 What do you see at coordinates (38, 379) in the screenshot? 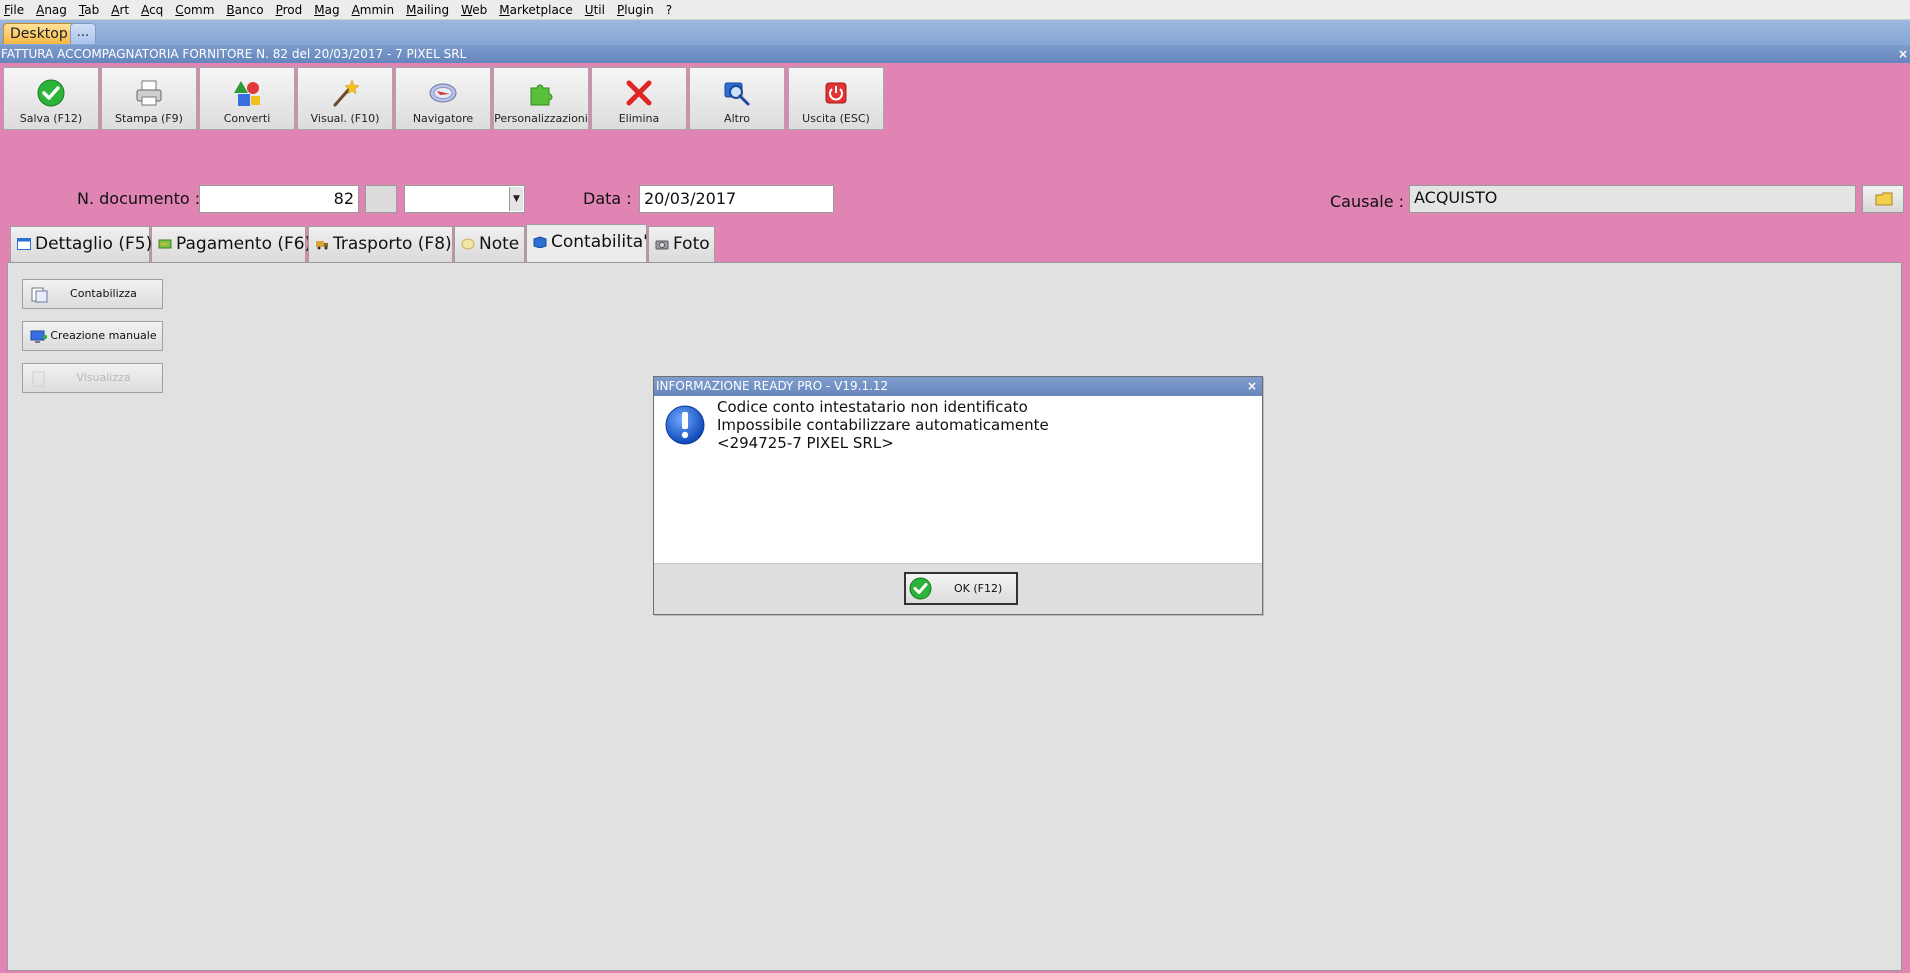
I see `document-icon` at bounding box center [38, 379].